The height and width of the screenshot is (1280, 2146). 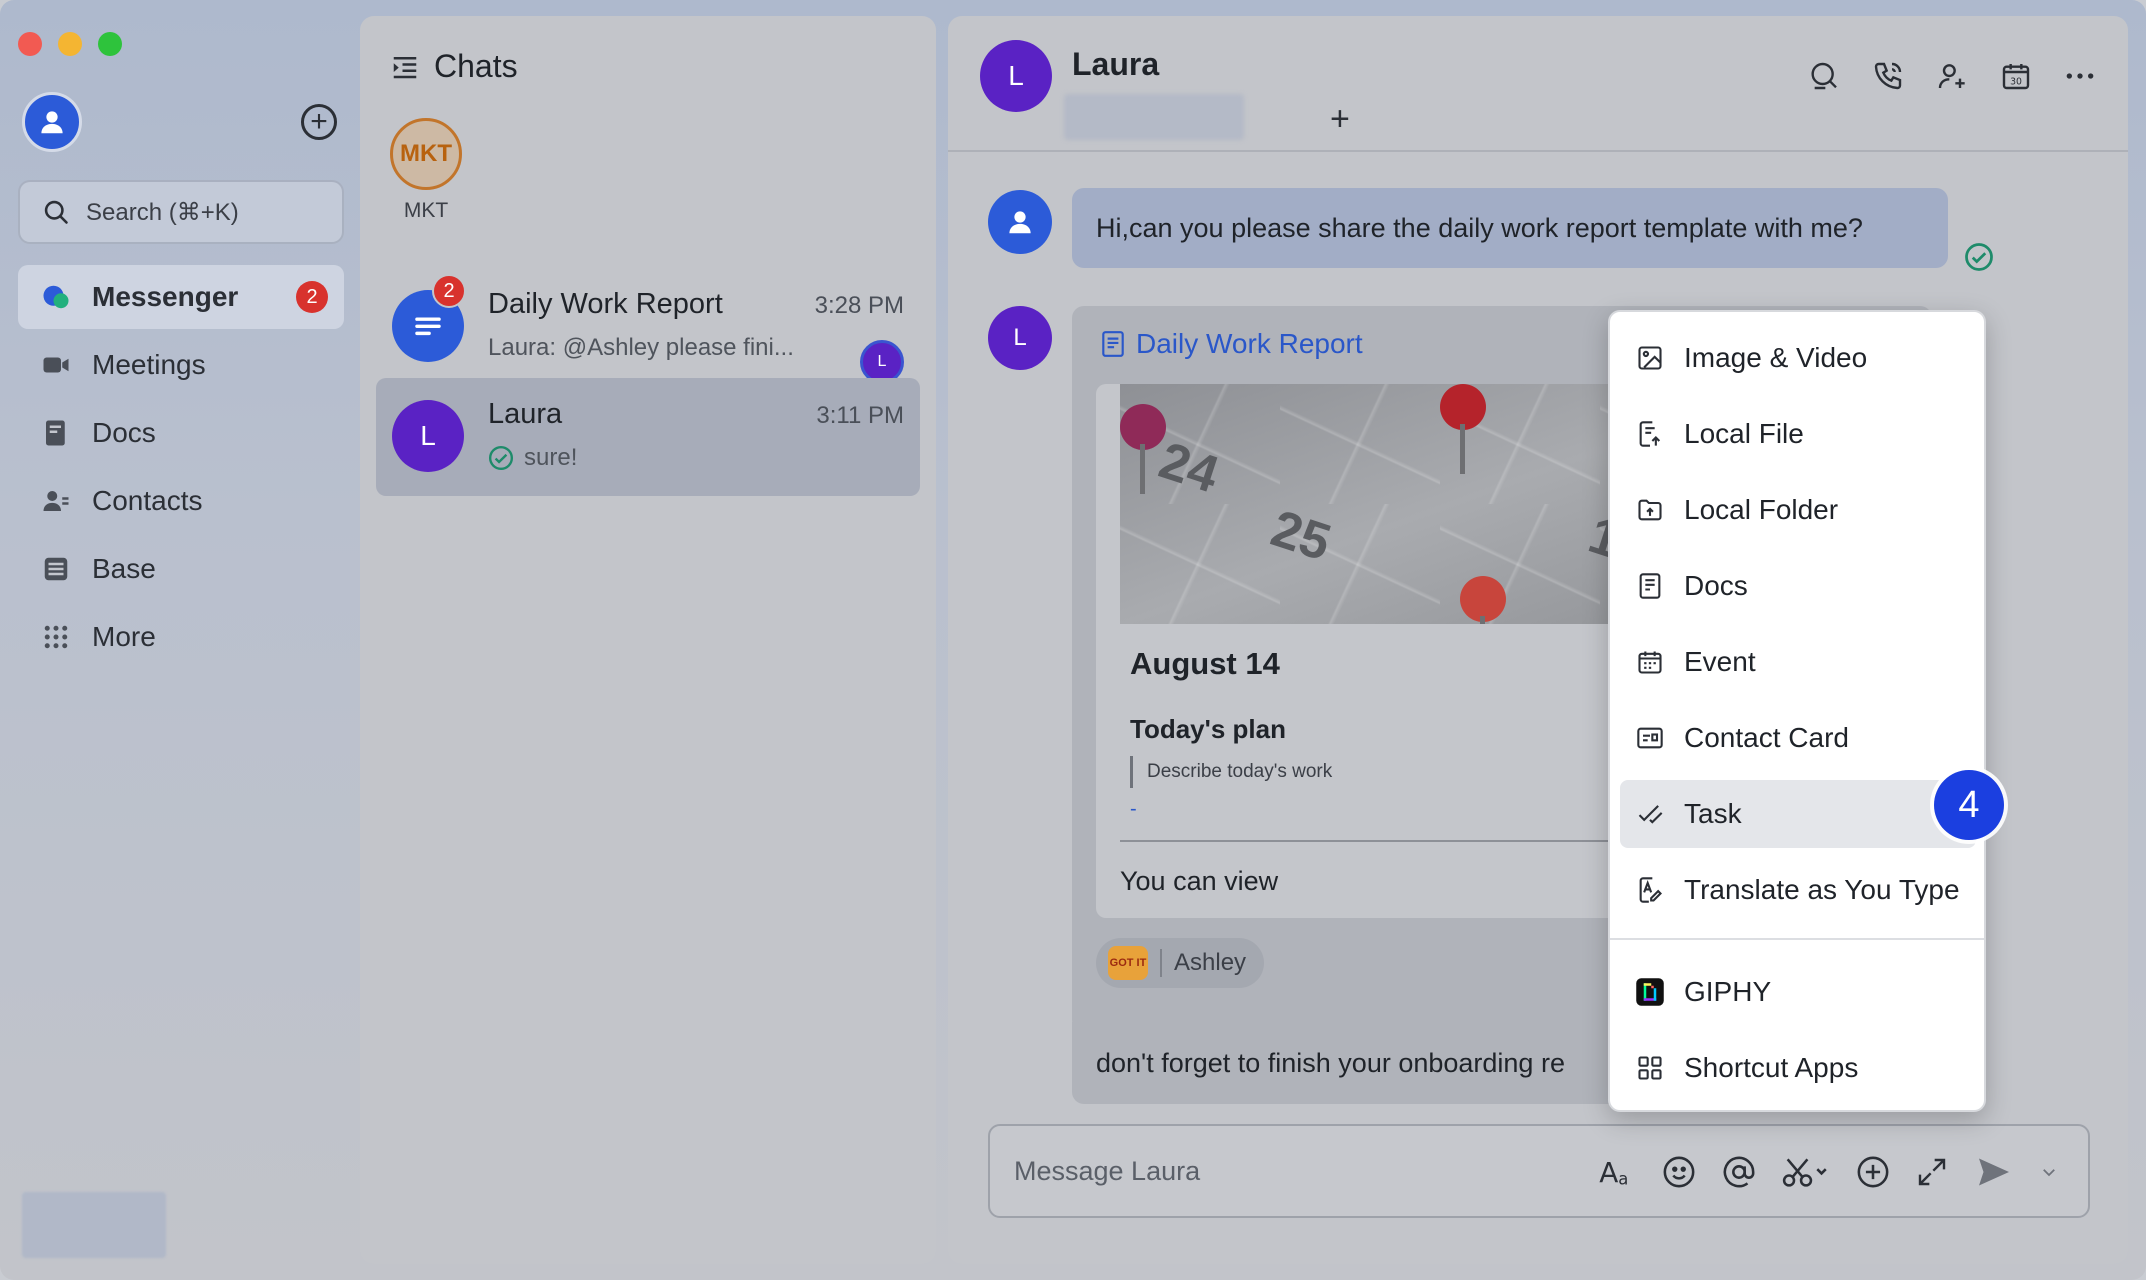 What do you see at coordinates (426, 154) in the screenshot?
I see `pinned-group-avatar: MKT` at bounding box center [426, 154].